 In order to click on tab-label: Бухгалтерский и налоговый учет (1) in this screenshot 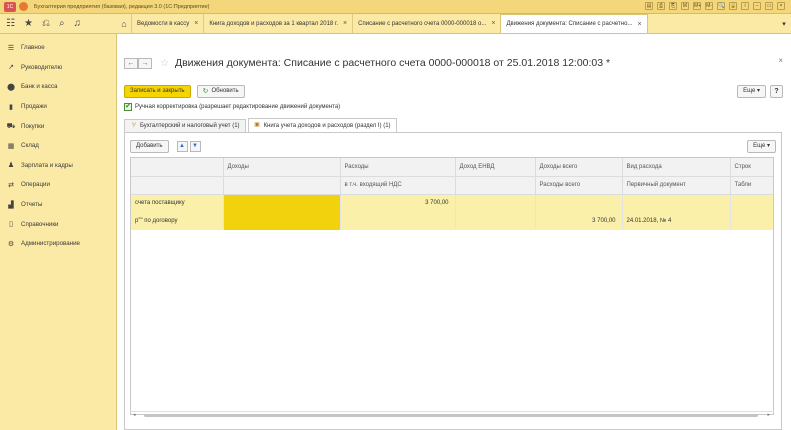, I will do `click(190, 126)`.